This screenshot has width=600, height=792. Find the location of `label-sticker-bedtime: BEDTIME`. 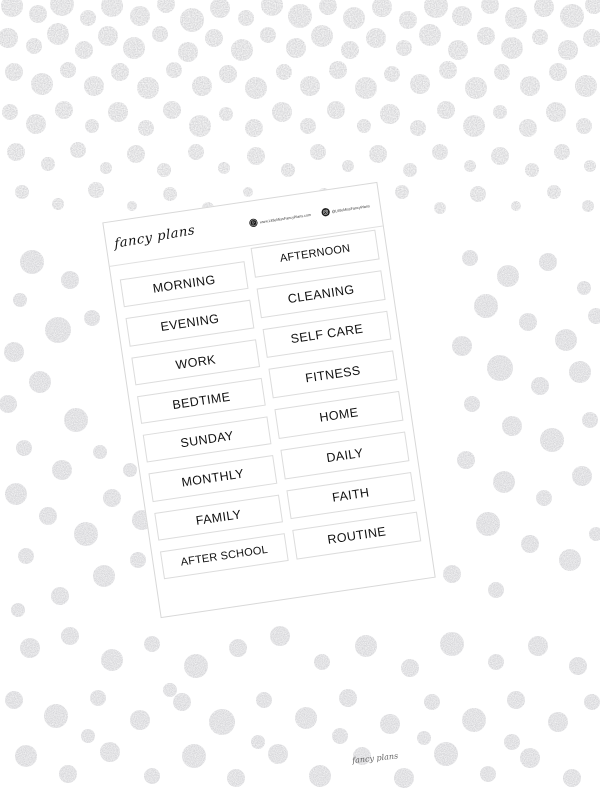

label-sticker-bedtime: BEDTIME is located at coordinates (201, 400).